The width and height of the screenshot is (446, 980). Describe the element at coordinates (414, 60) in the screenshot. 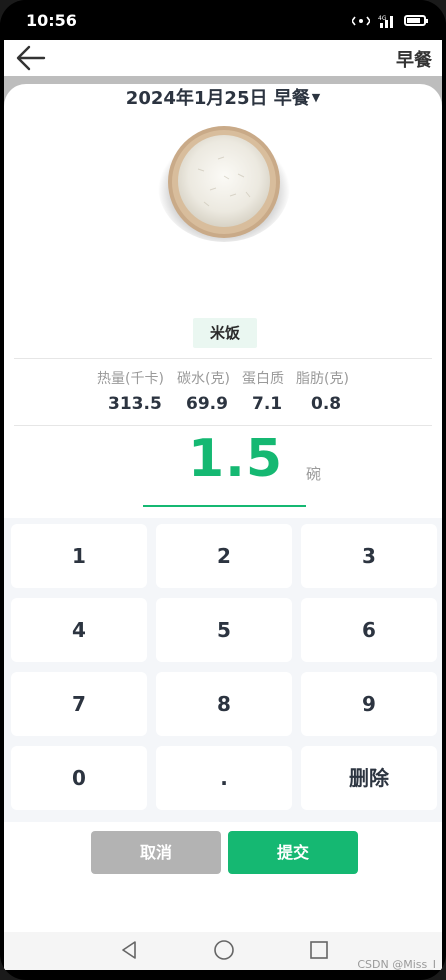

I see `page-title: 早餐` at that location.